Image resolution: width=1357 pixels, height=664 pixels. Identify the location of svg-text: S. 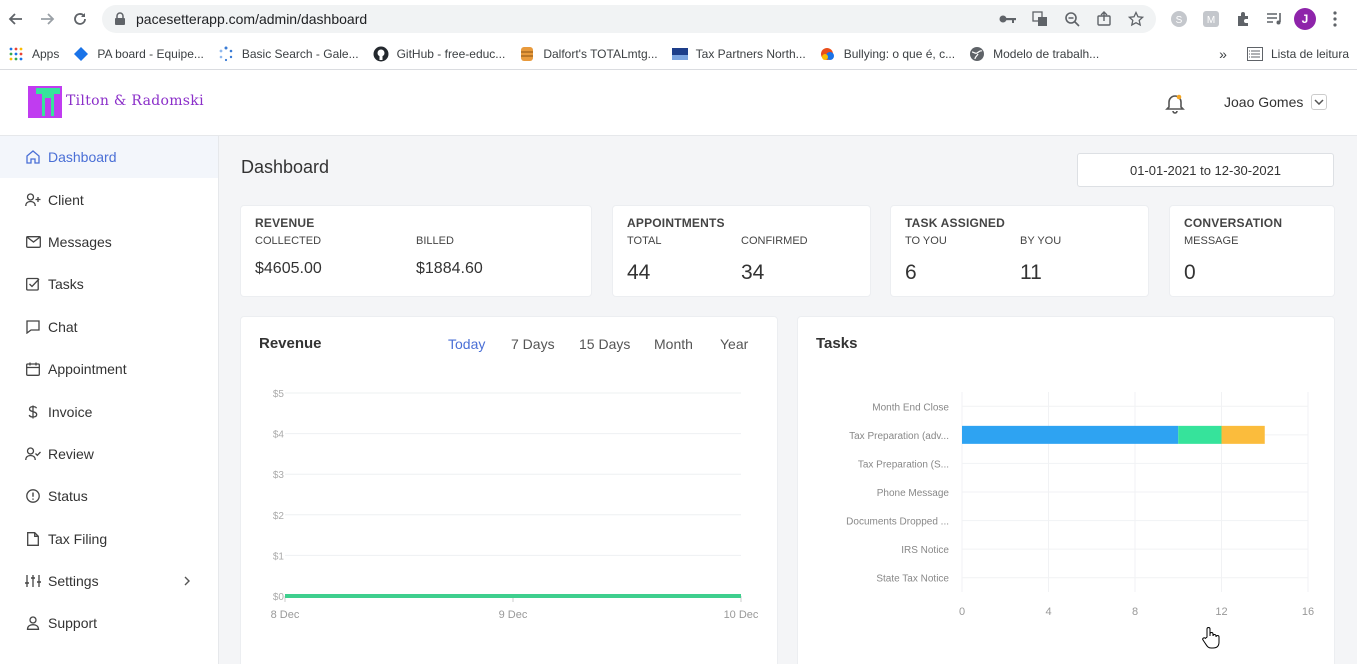
(1179, 20).